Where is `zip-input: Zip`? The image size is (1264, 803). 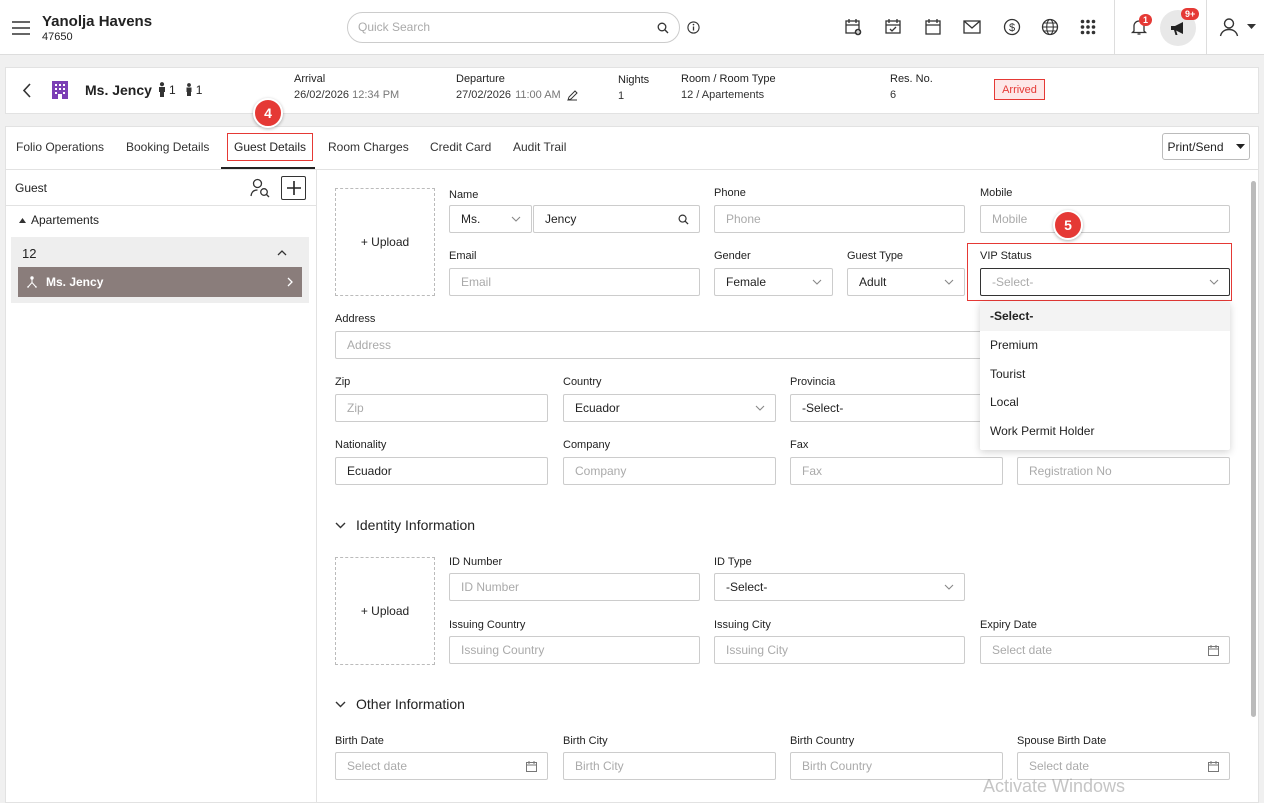
zip-input: Zip is located at coordinates (441, 408).